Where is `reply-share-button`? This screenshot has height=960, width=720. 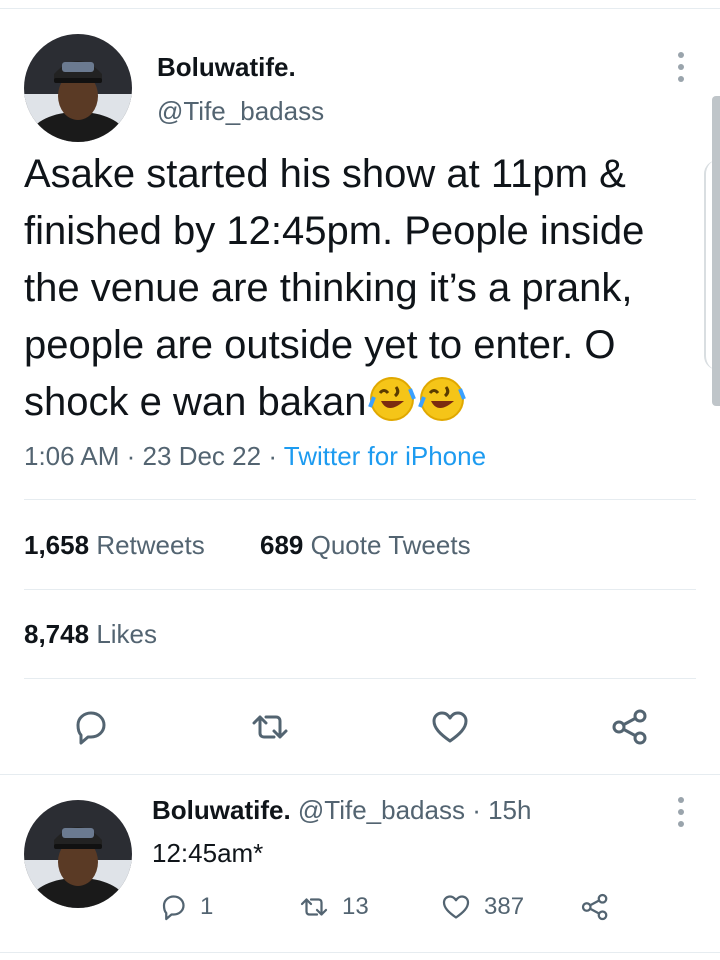 reply-share-button is located at coordinates (595, 907).